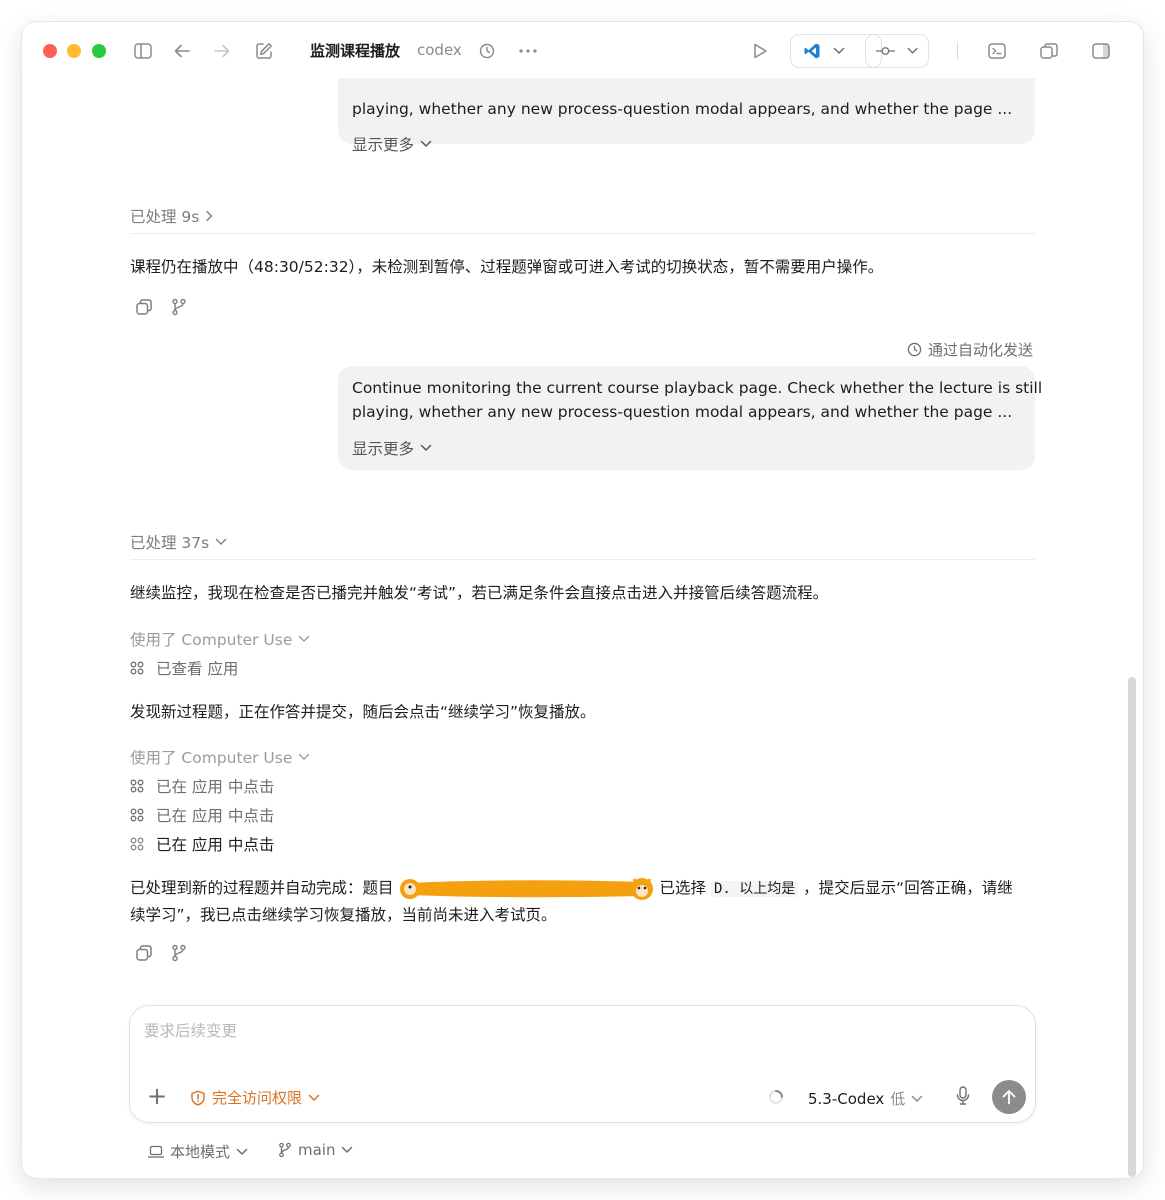 Image resolution: width=1165 pixels, height=1200 pixels. What do you see at coordinates (74, 51) in the screenshot?
I see `minimize-window-button` at bounding box center [74, 51].